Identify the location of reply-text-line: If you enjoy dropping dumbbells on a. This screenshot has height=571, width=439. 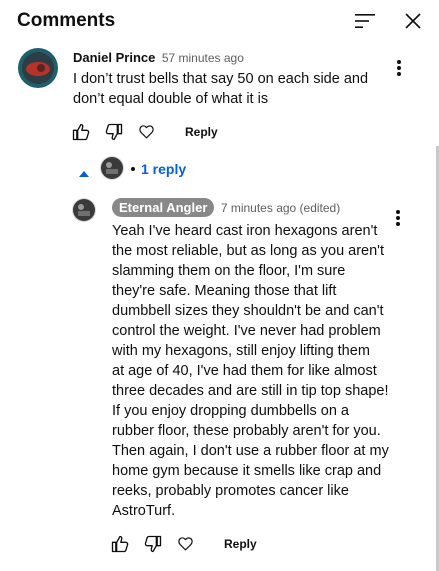
(230, 411).